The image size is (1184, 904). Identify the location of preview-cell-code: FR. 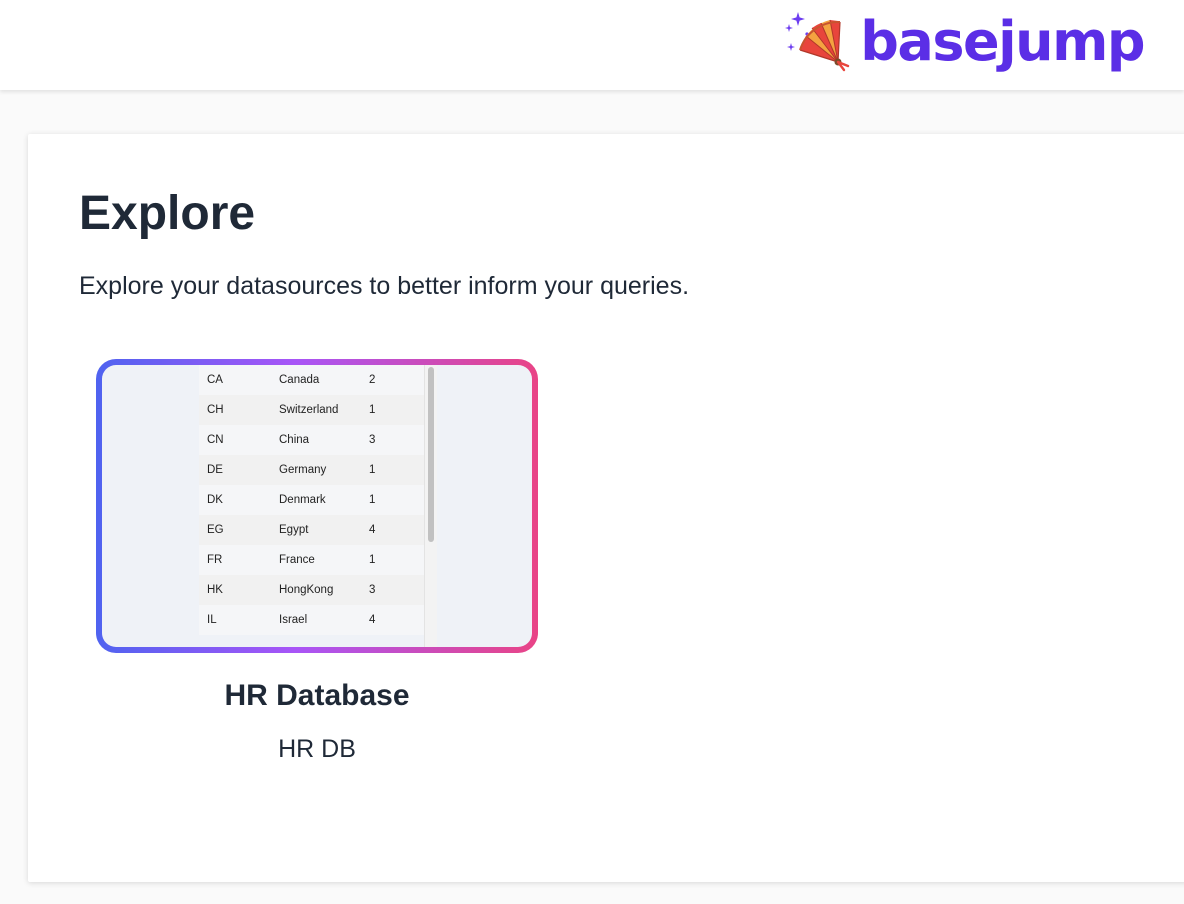
(215, 560).